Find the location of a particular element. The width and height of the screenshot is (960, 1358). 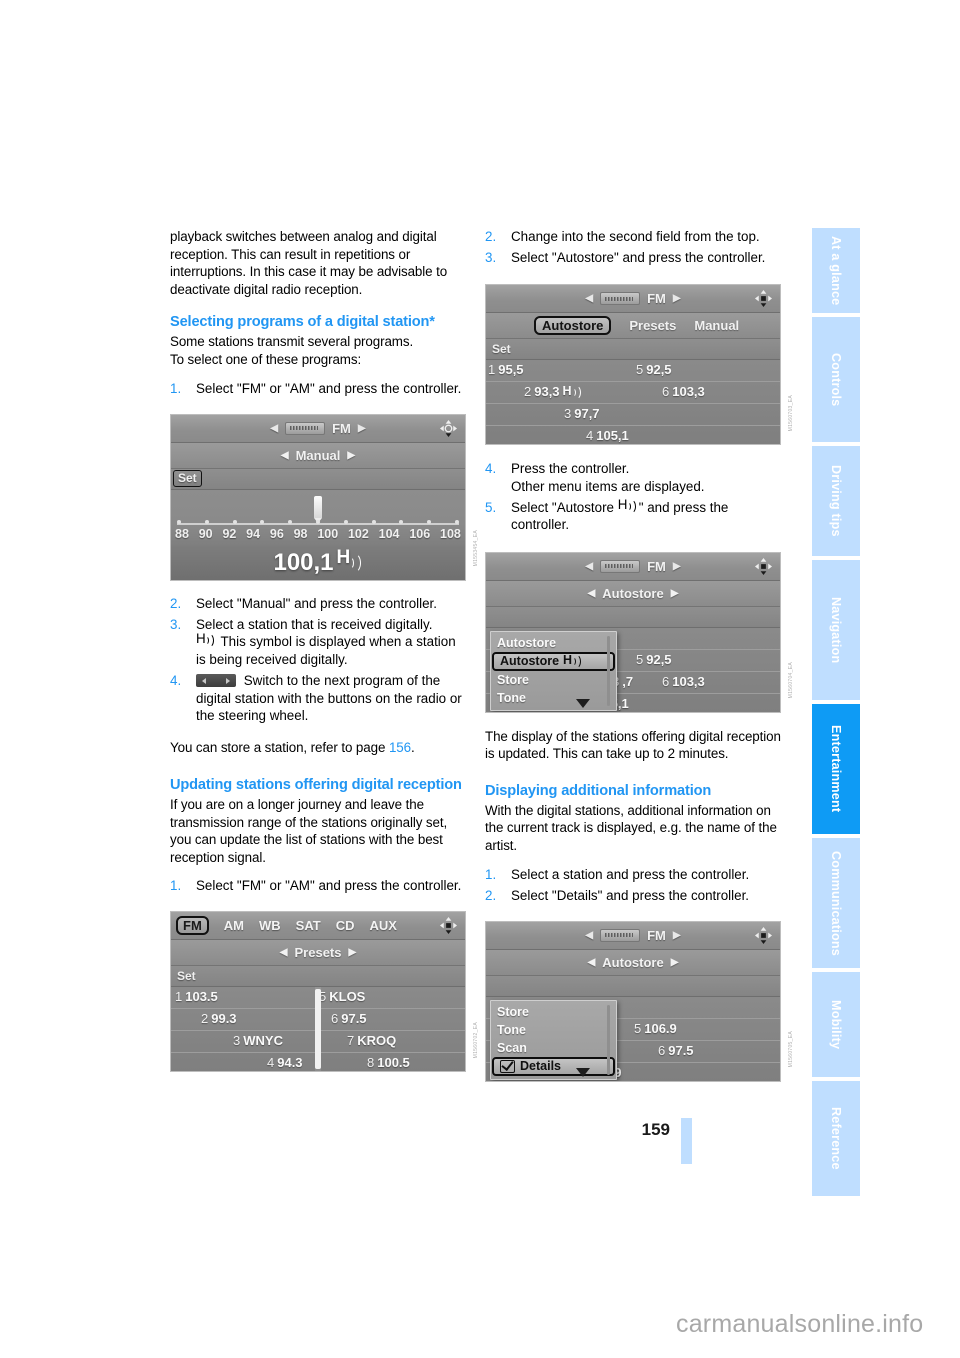

menu-item-autostore: Autostore is located at coordinates (553, 643).